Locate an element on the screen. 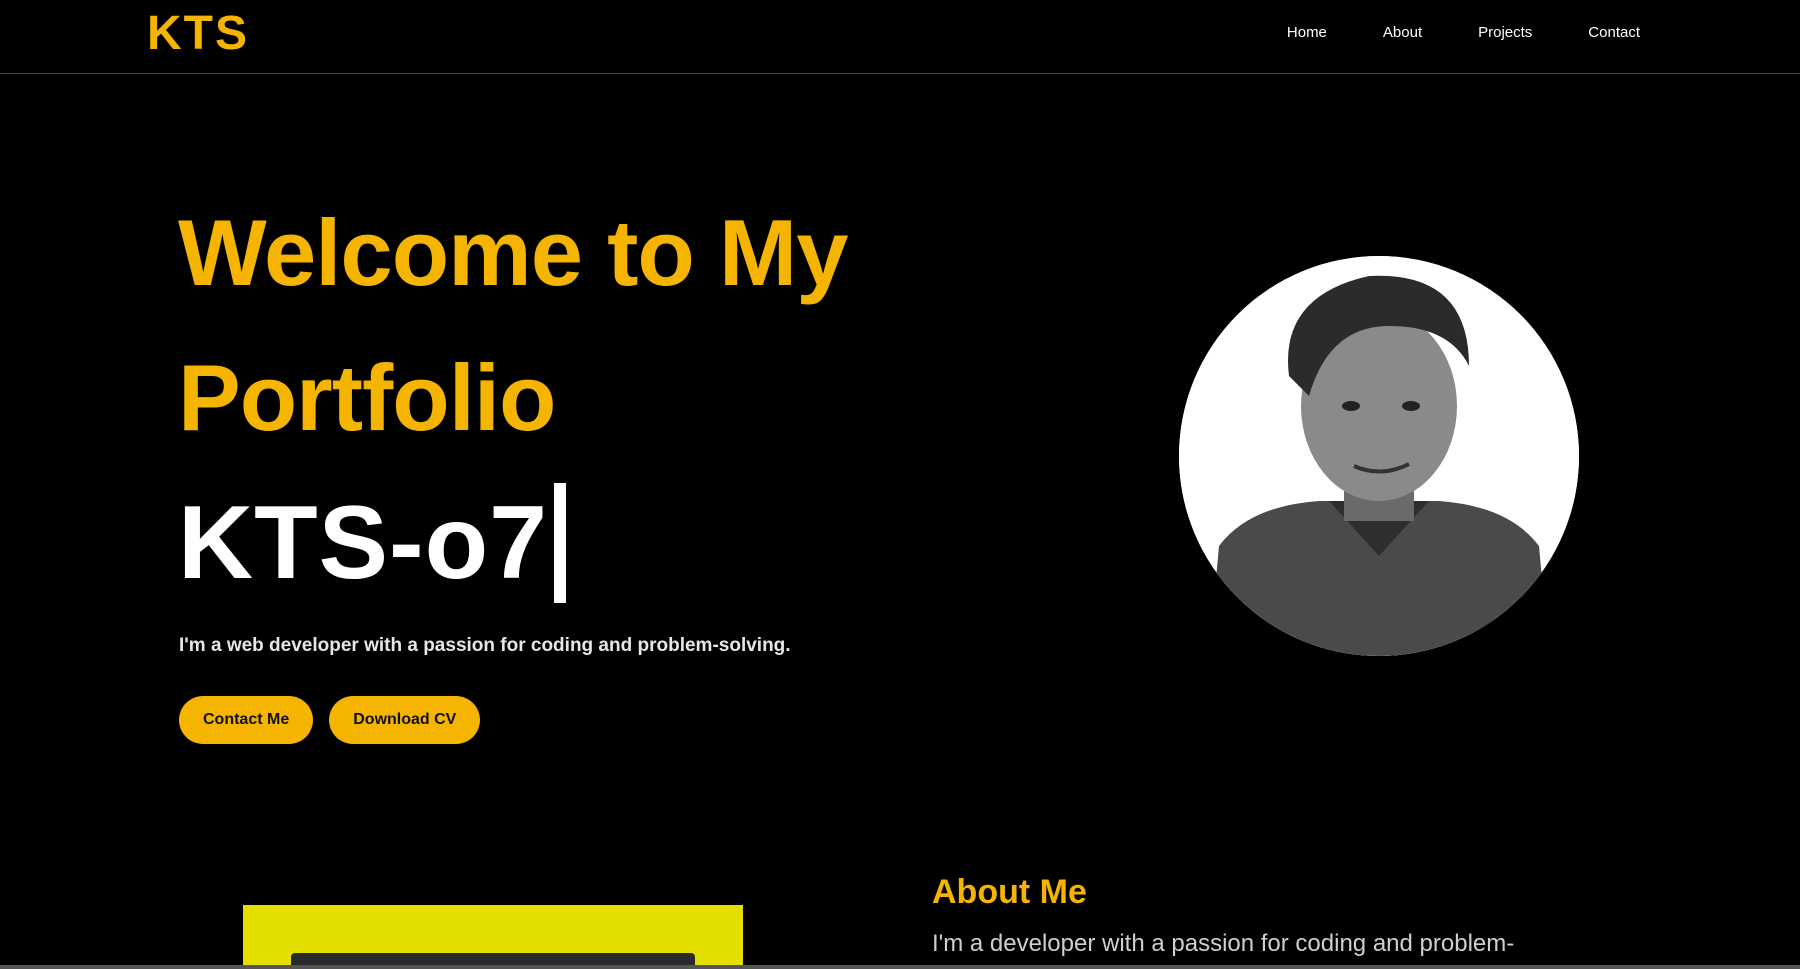 Image resolution: width=1800 pixels, height=969 pixels. nav-link-about: About is located at coordinates (1402, 33).